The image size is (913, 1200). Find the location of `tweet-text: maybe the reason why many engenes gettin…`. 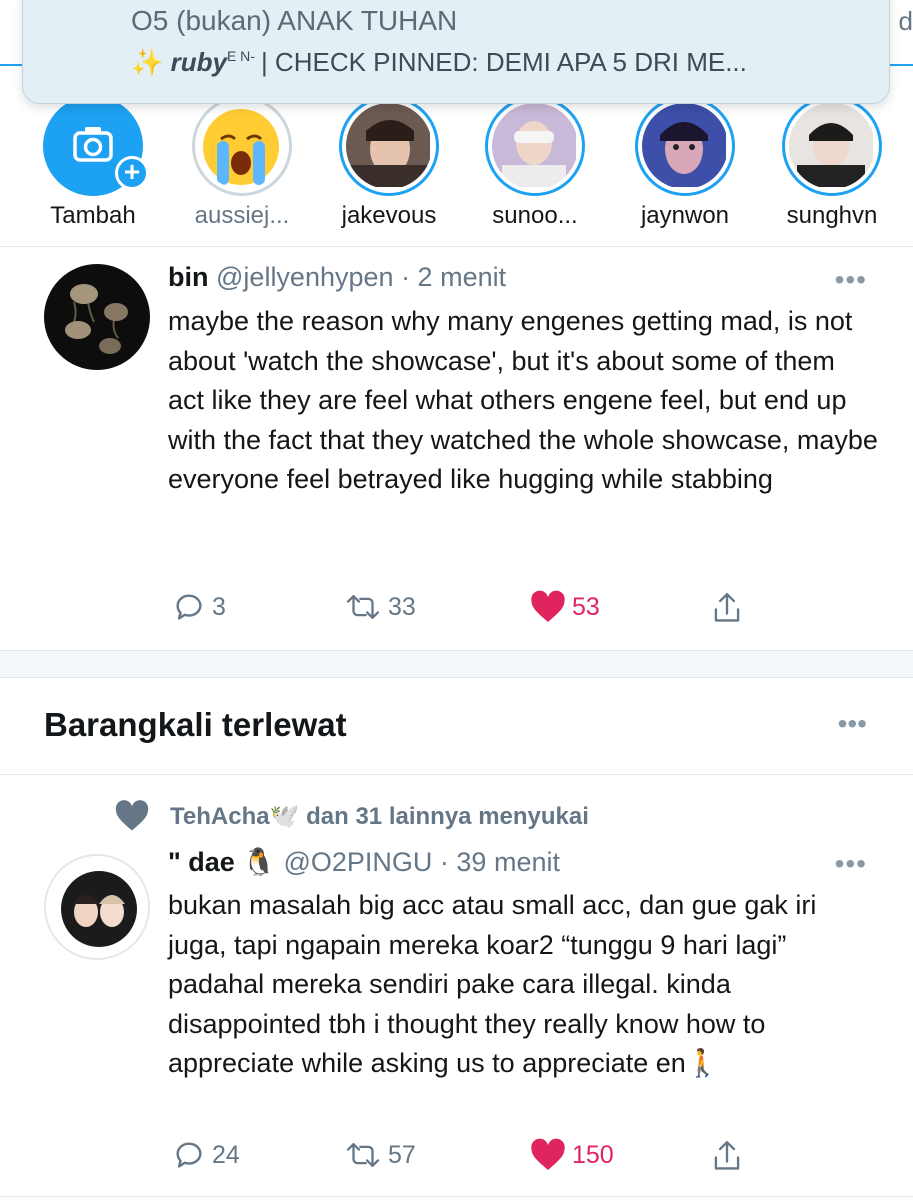

tweet-text: maybe the reason why many engenes gettin… is located at coordinates (523, 400).